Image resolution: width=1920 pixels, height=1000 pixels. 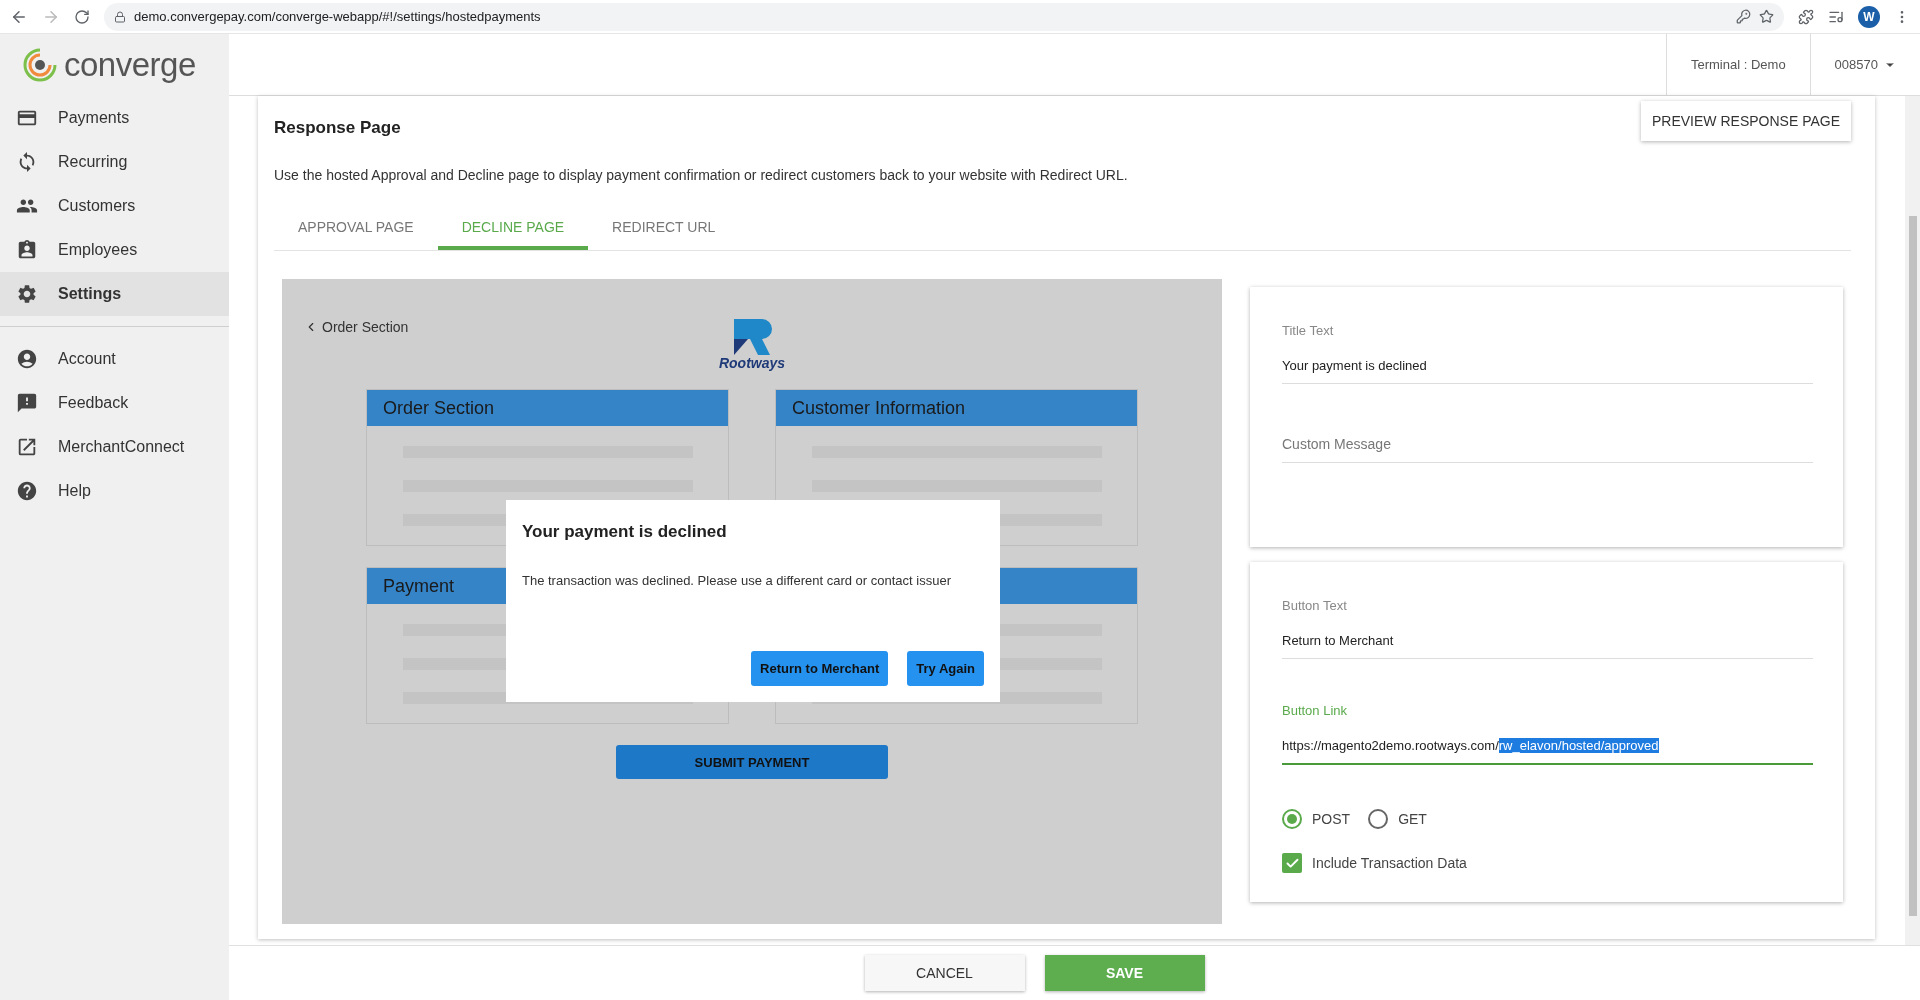 I want to click on radio-option: GET, so click(x=1397, y=819).